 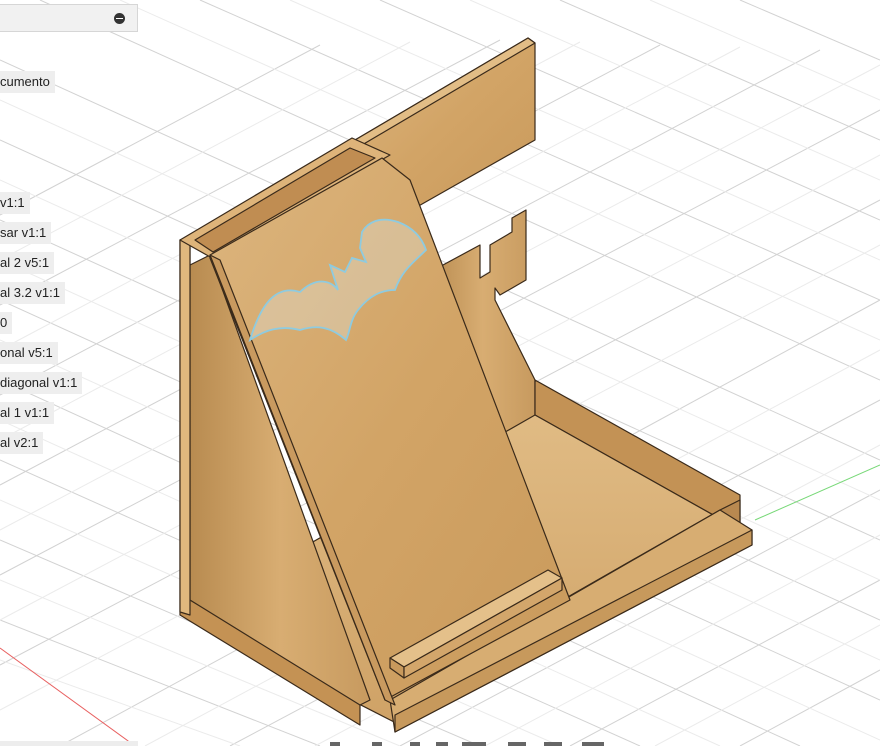 I want to click on component-node: diagonal v1:1, so click(x=41, y=383).